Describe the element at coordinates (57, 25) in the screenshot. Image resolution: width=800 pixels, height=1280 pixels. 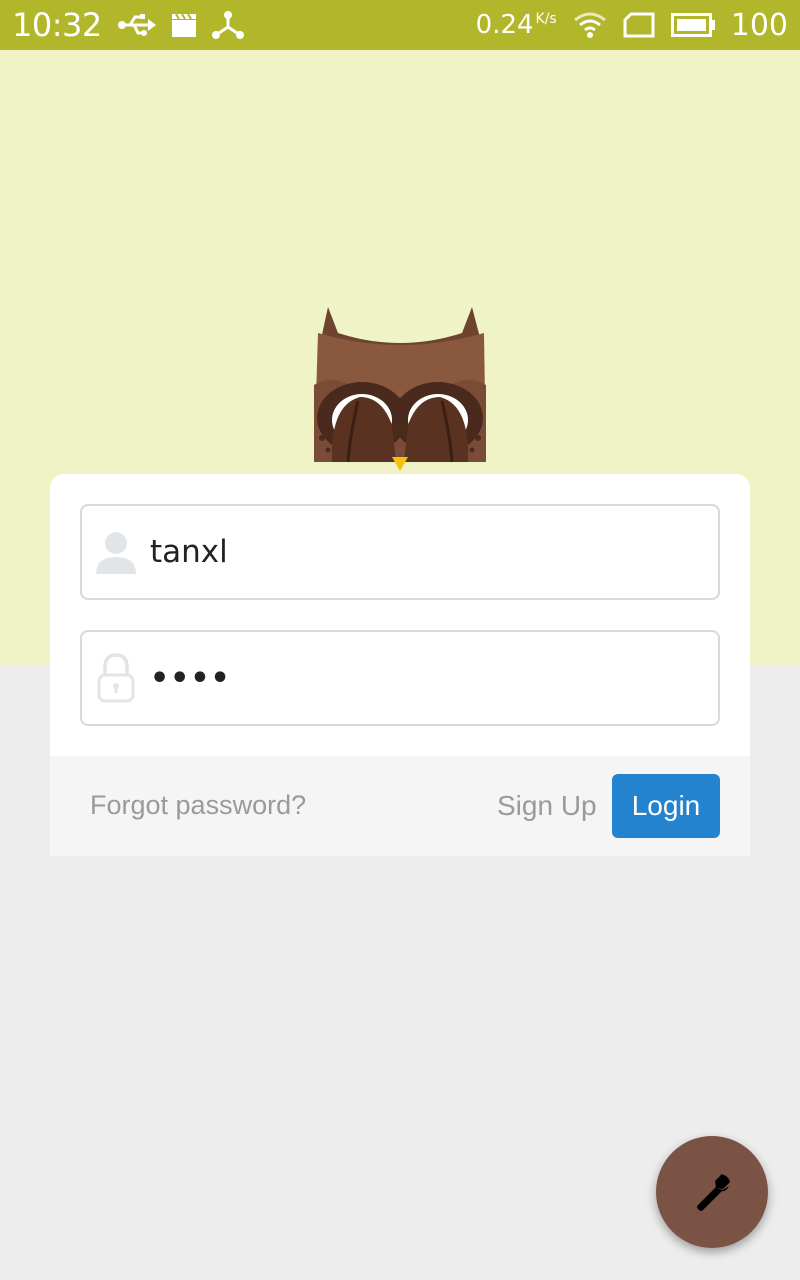
I see `status-time: 10:32` at that location.